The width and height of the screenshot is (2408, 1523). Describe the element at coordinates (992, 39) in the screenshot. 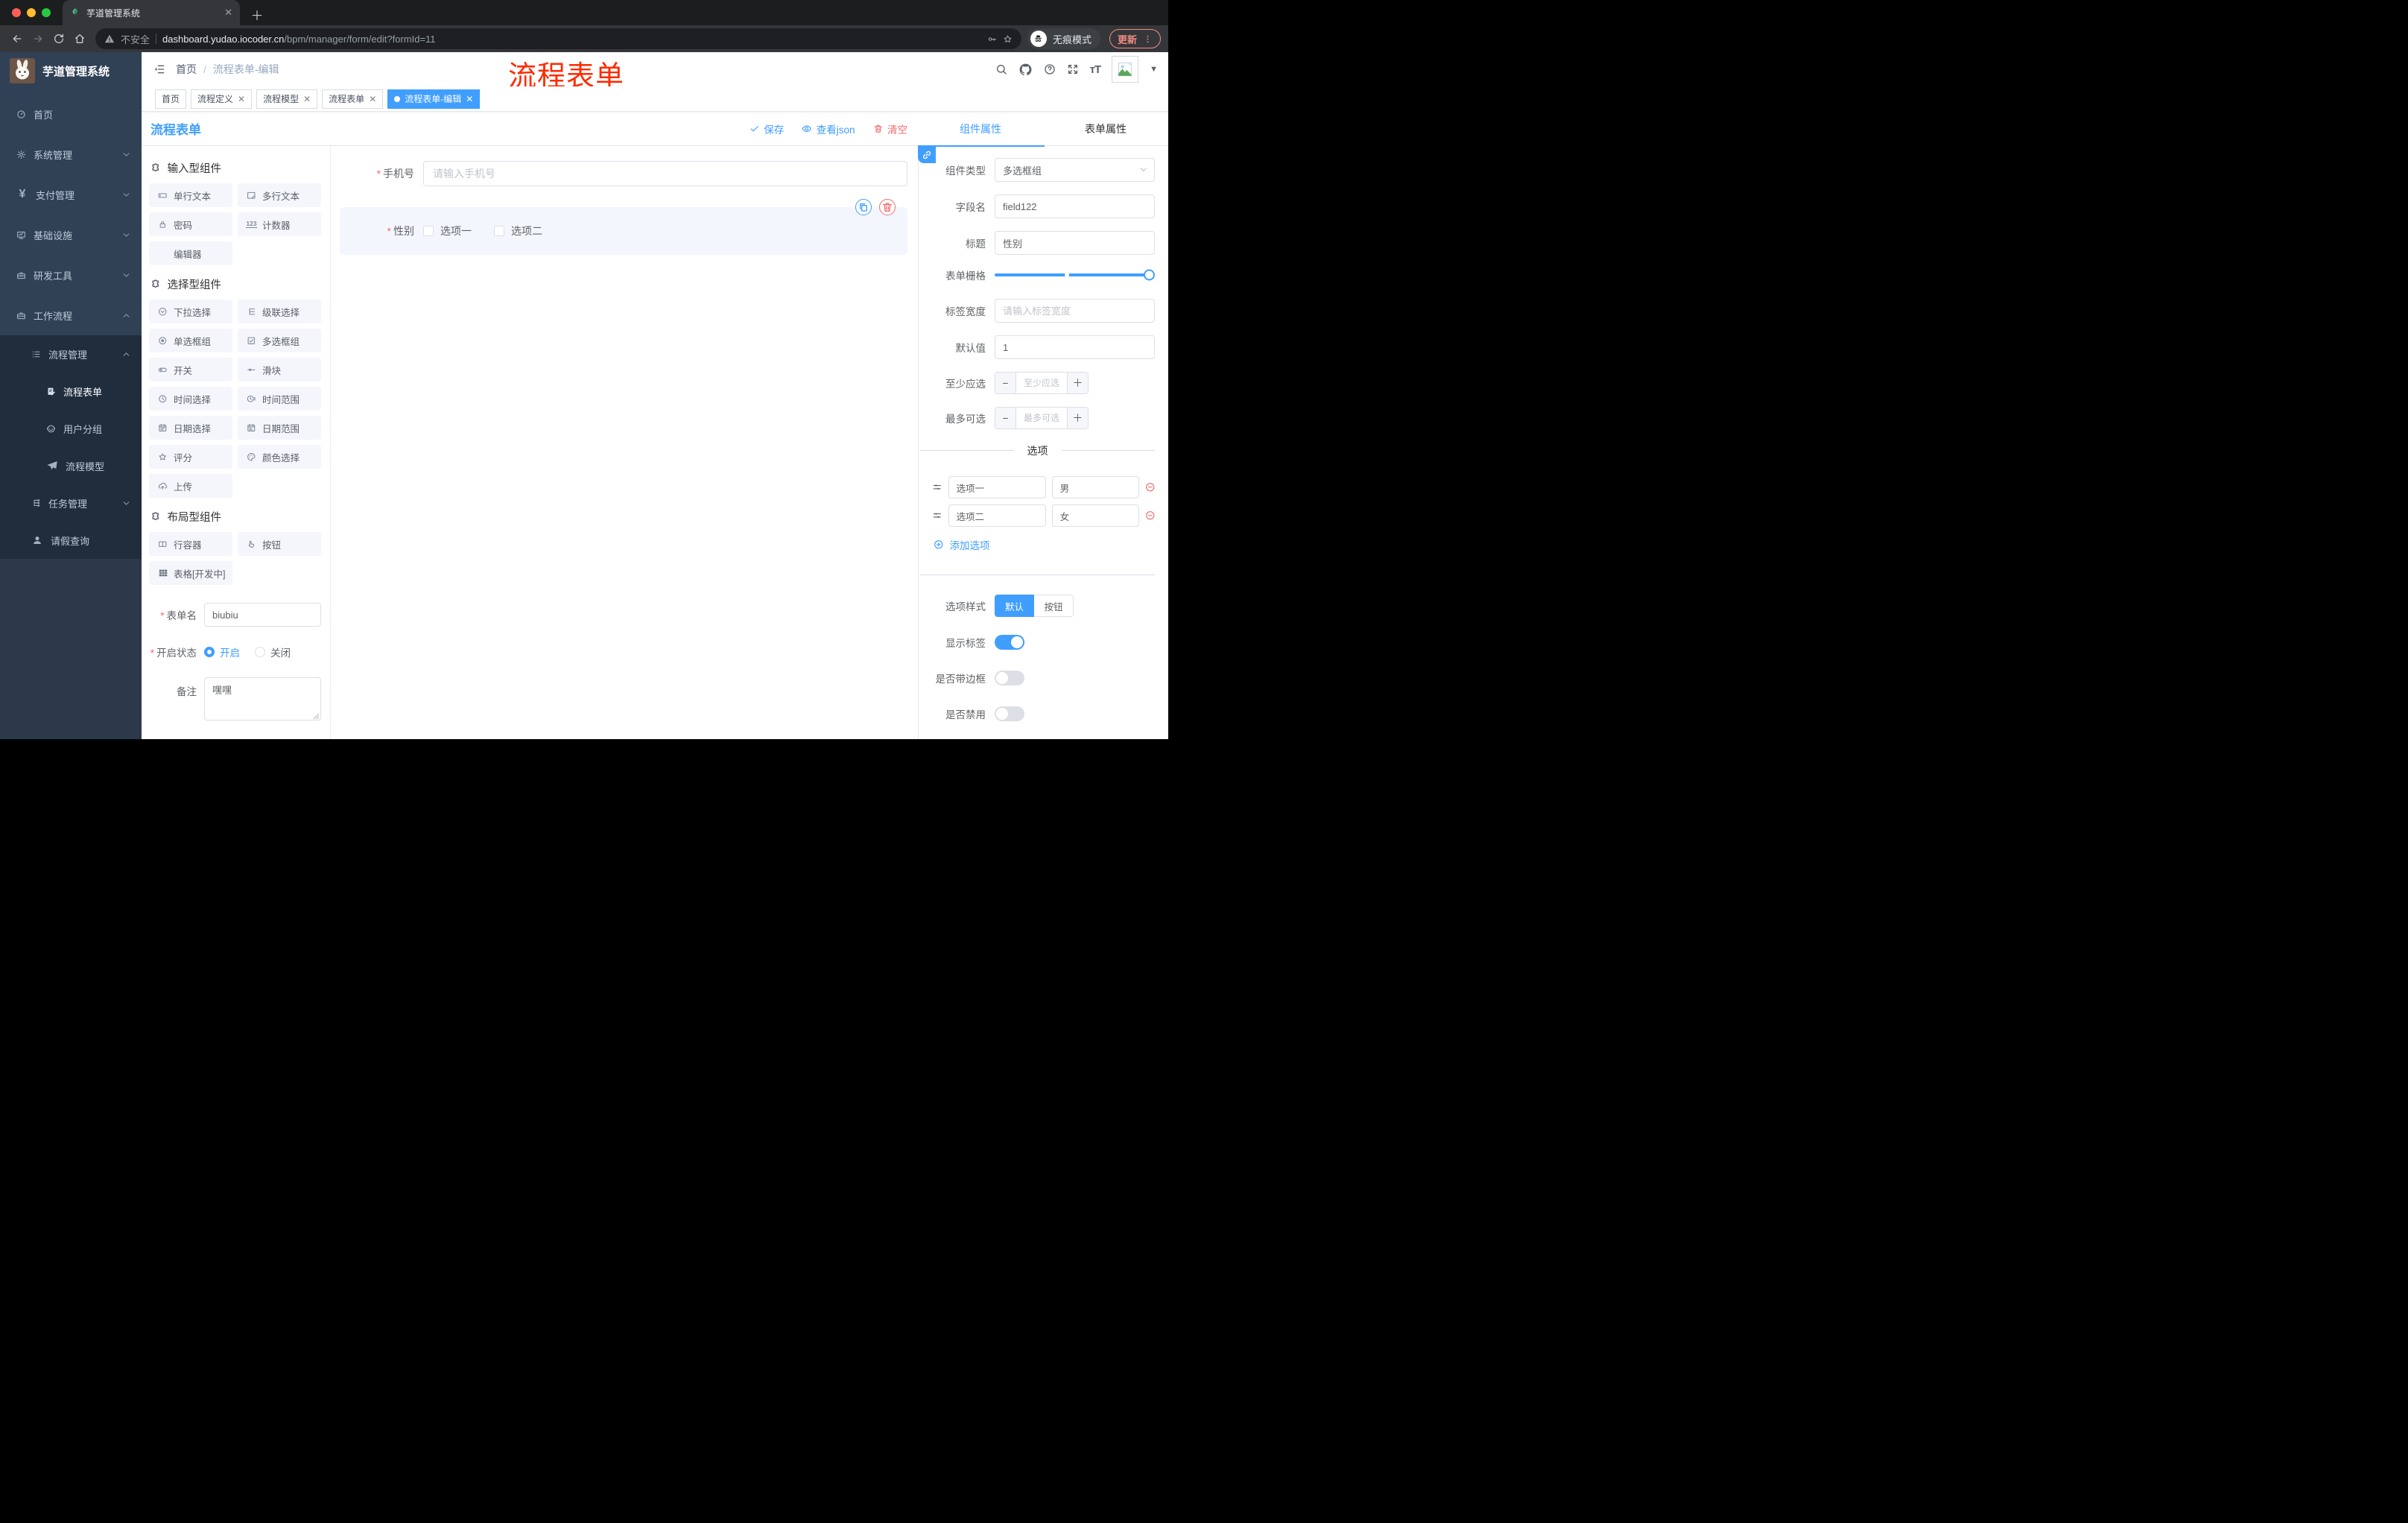

I see `key-icon` at that location.